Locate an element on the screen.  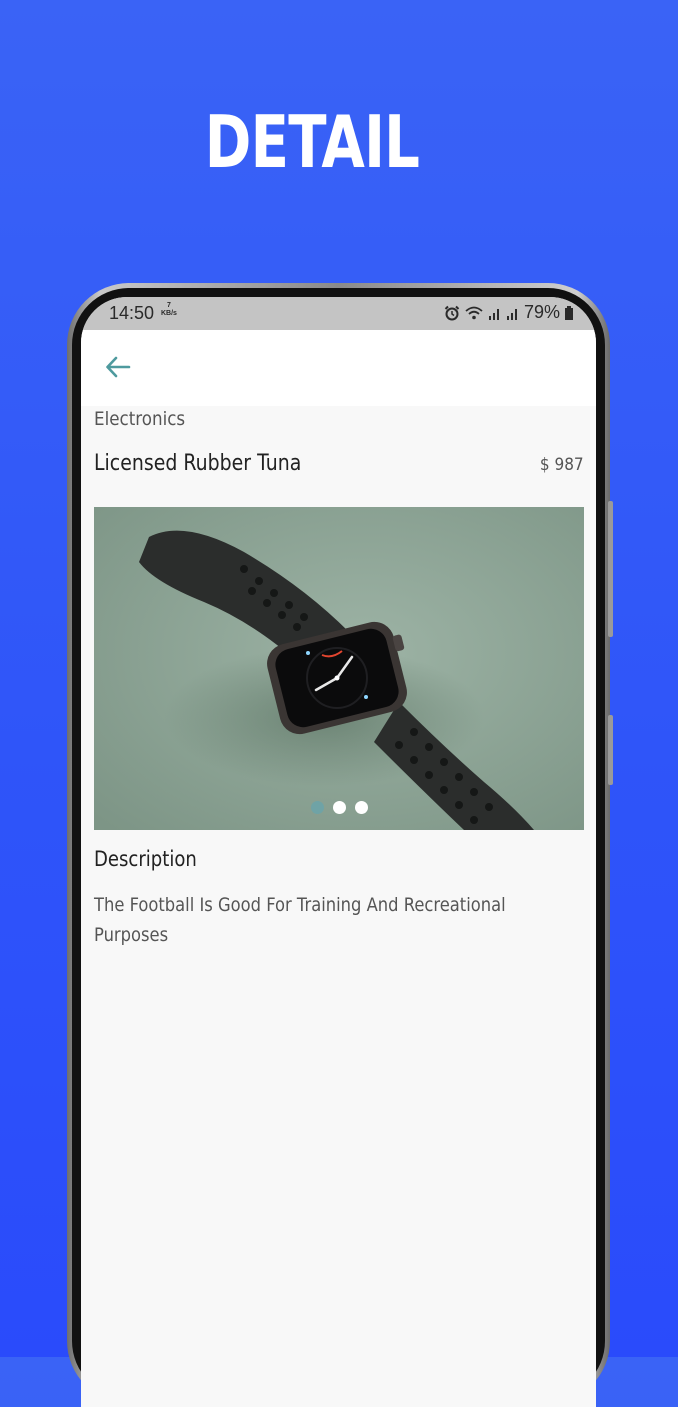
carousel-indicator is located at coordinates (339, 807).